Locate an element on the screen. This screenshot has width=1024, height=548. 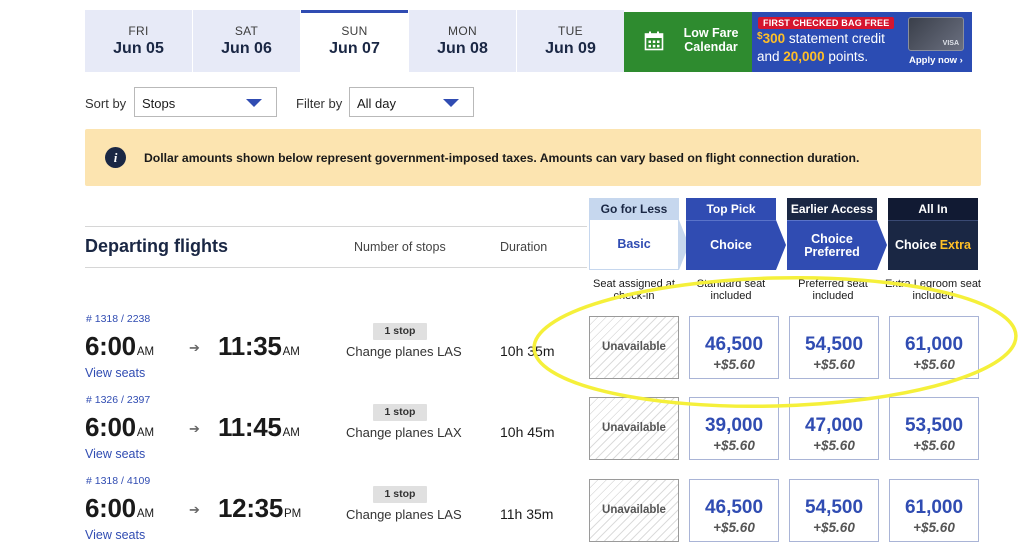
promo-points: 20,000 is located at coordinates (804, 56).